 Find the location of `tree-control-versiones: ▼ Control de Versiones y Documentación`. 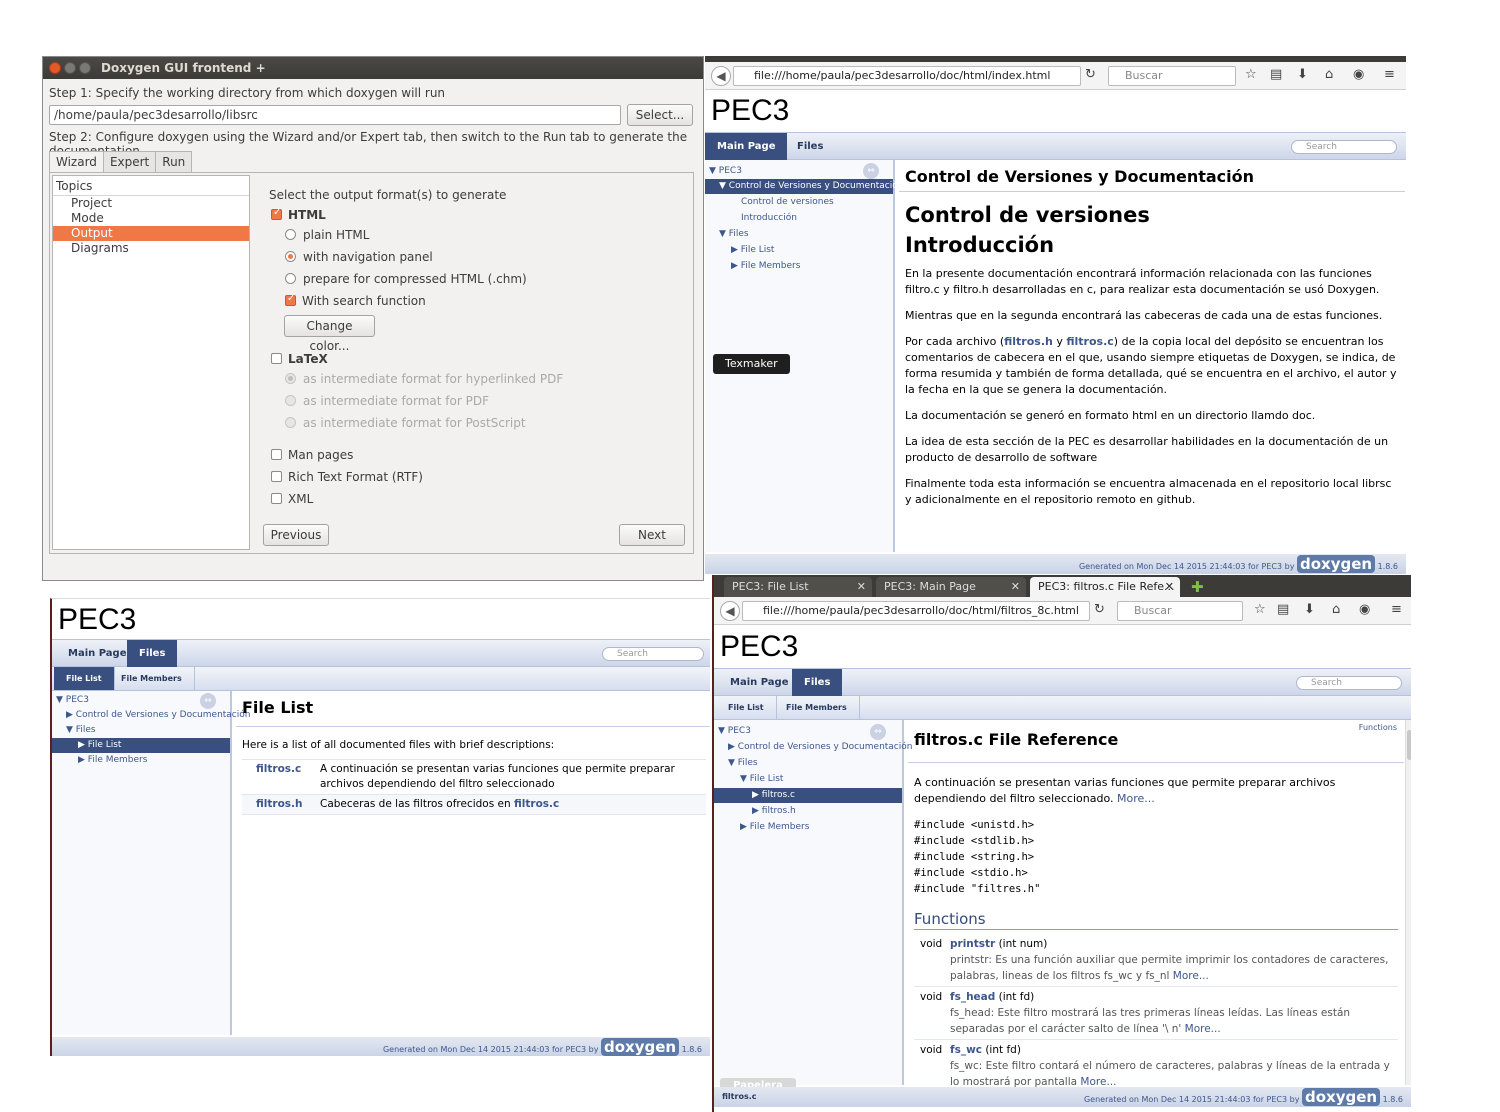

tree-control-versiones: ▼ Control de Versiones y Documentación is located at coordinates (804, 186).